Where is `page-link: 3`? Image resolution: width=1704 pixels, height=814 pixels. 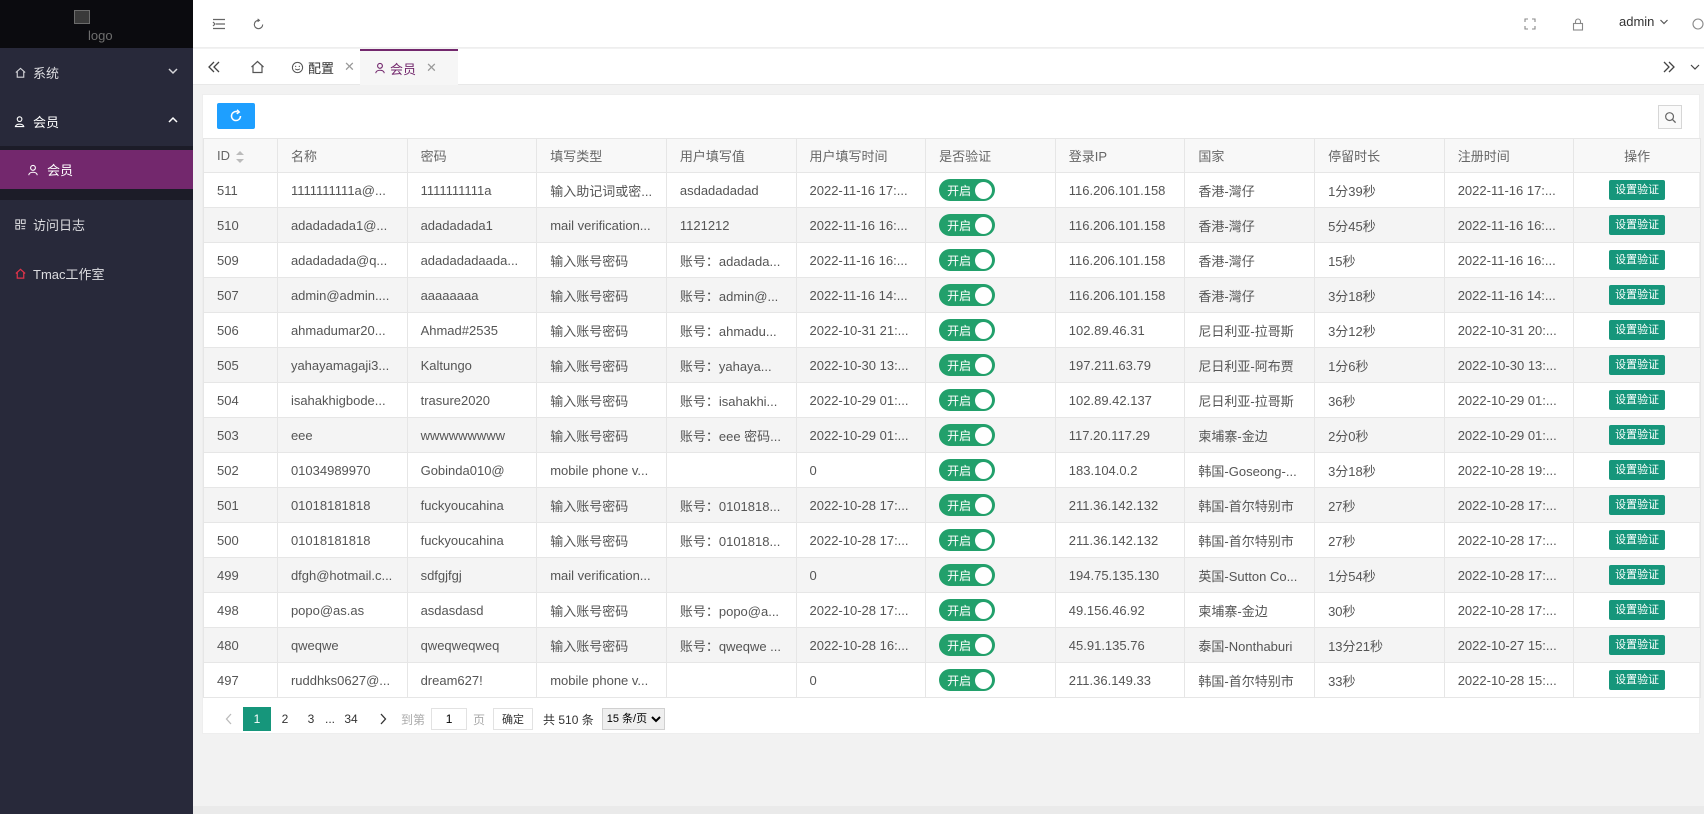
page-link: 3 is located at coordinates (311, 719).